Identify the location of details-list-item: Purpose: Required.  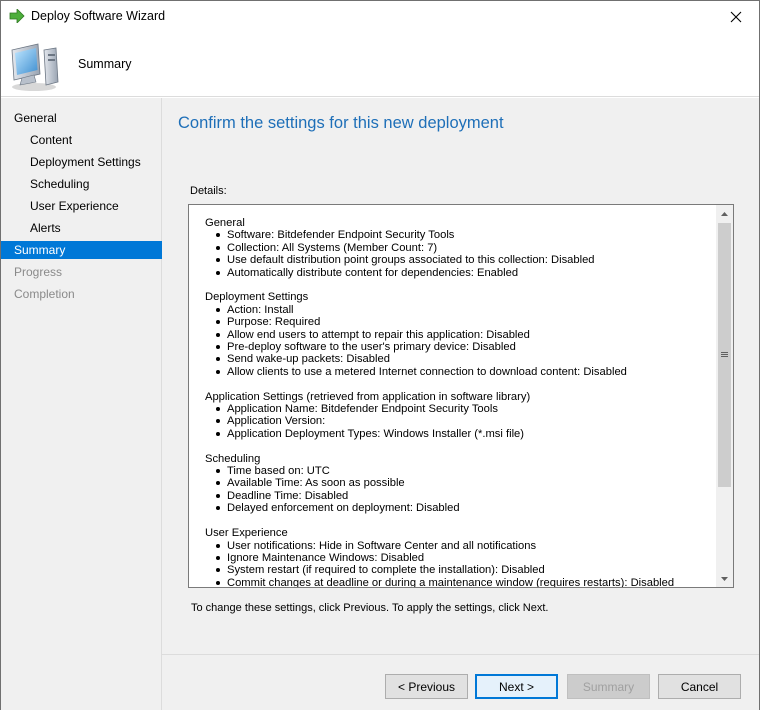
(465, 322).